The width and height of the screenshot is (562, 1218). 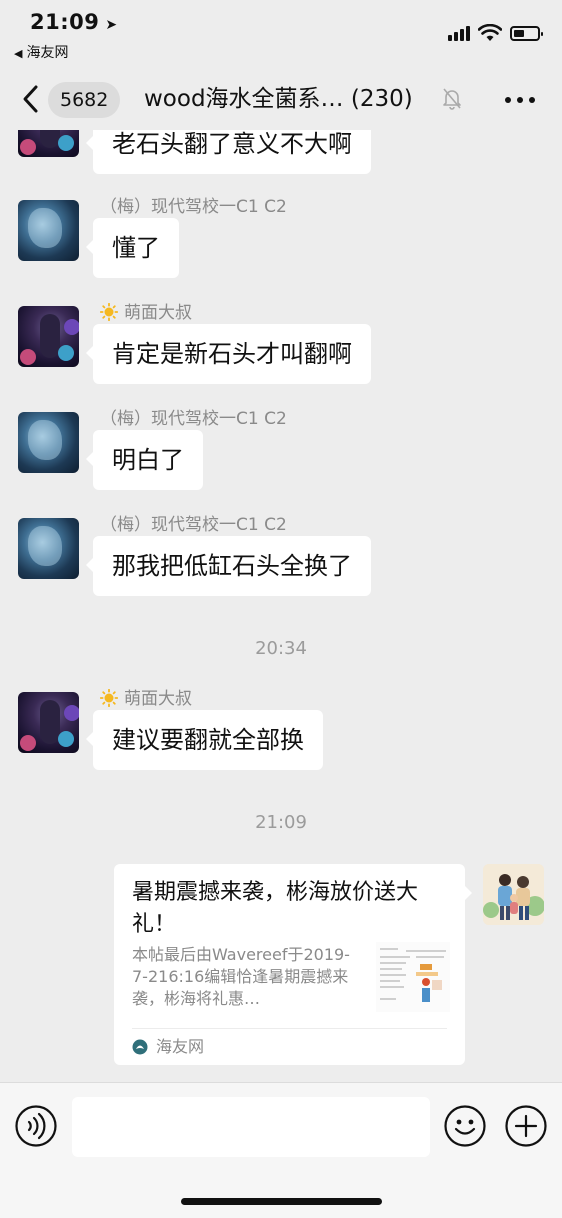 I want to click on message-bubble: 老石头翻了意义不大啊, so click(x=228, y=152).